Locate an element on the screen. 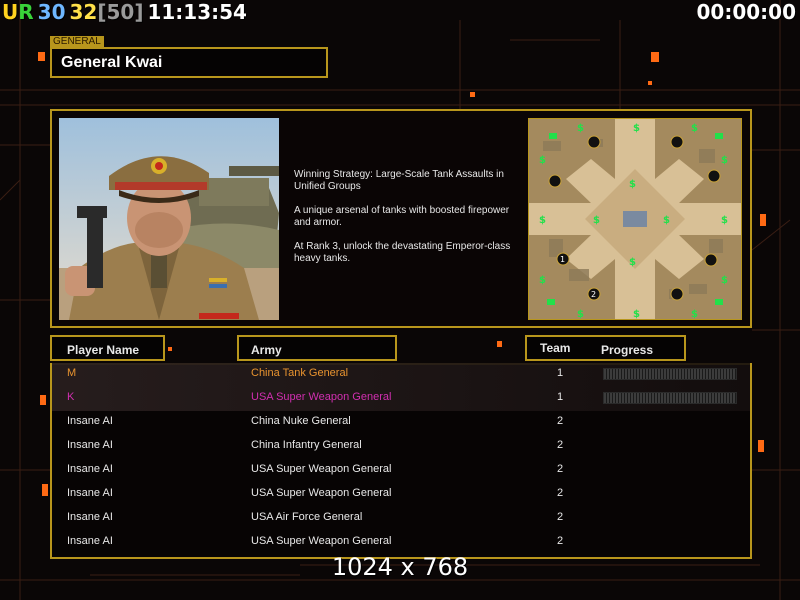 This screenshot has width=800, height=600. army-name: China Tank General is located at coordinates (299, 373).